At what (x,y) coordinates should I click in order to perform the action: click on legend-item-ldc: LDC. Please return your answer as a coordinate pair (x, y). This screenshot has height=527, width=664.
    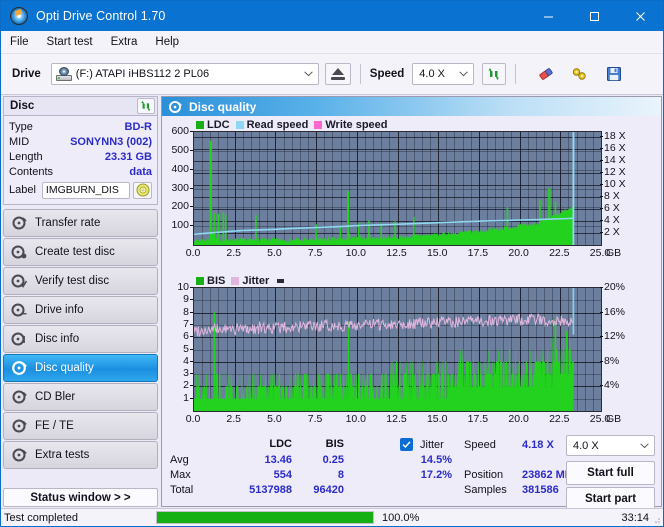
    Looking at the image, I should click on (213, 125).